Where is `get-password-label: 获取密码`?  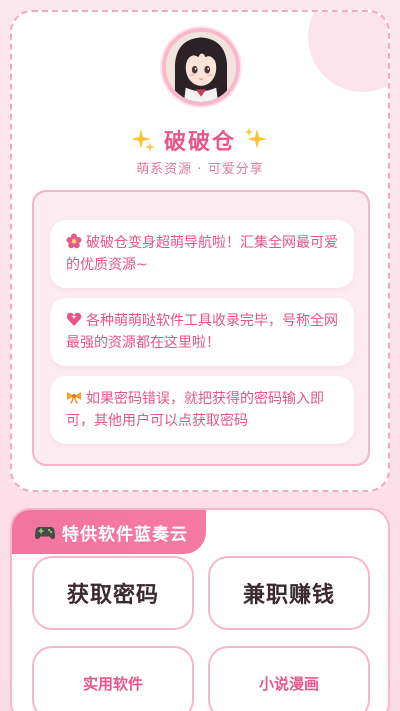
get-password-label: 获取密码 is located at coordinates (112, 595).